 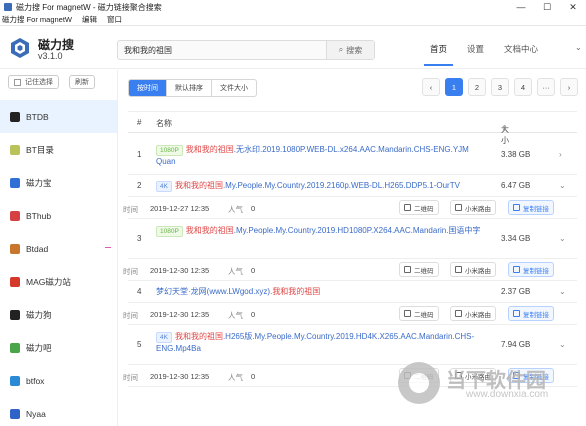 I want to click on sidebar-item: BThub, so click(x=58, y=215).